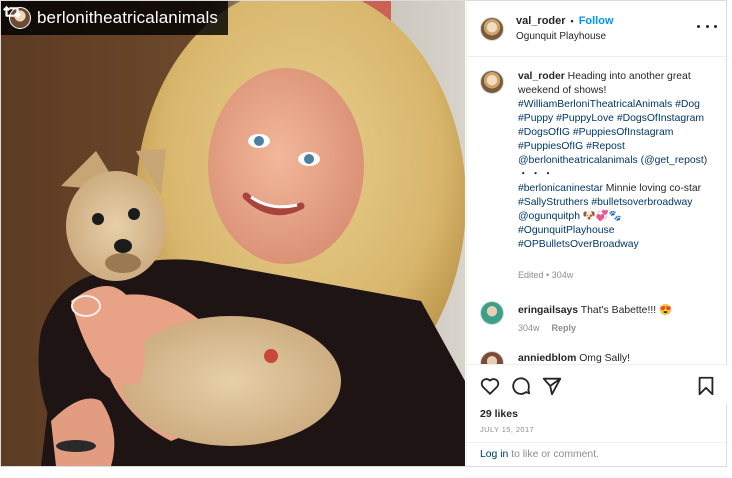 Image resolution: width=732 pixels, height=478 pixels. I want to click on caption-hashtag-link: #berlonicaninestar, so click(560, 188).